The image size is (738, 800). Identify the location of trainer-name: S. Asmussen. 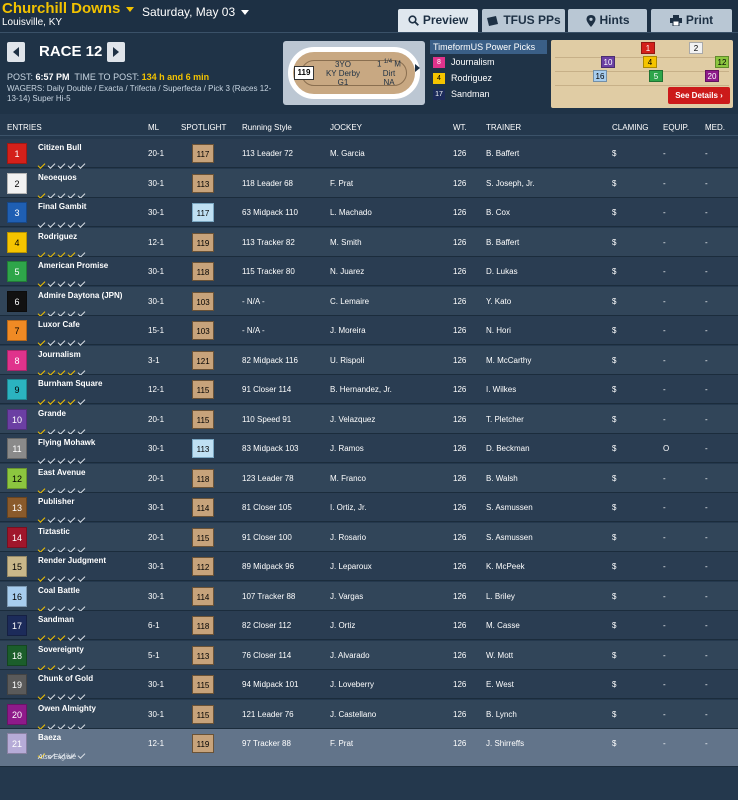
(509, 537).